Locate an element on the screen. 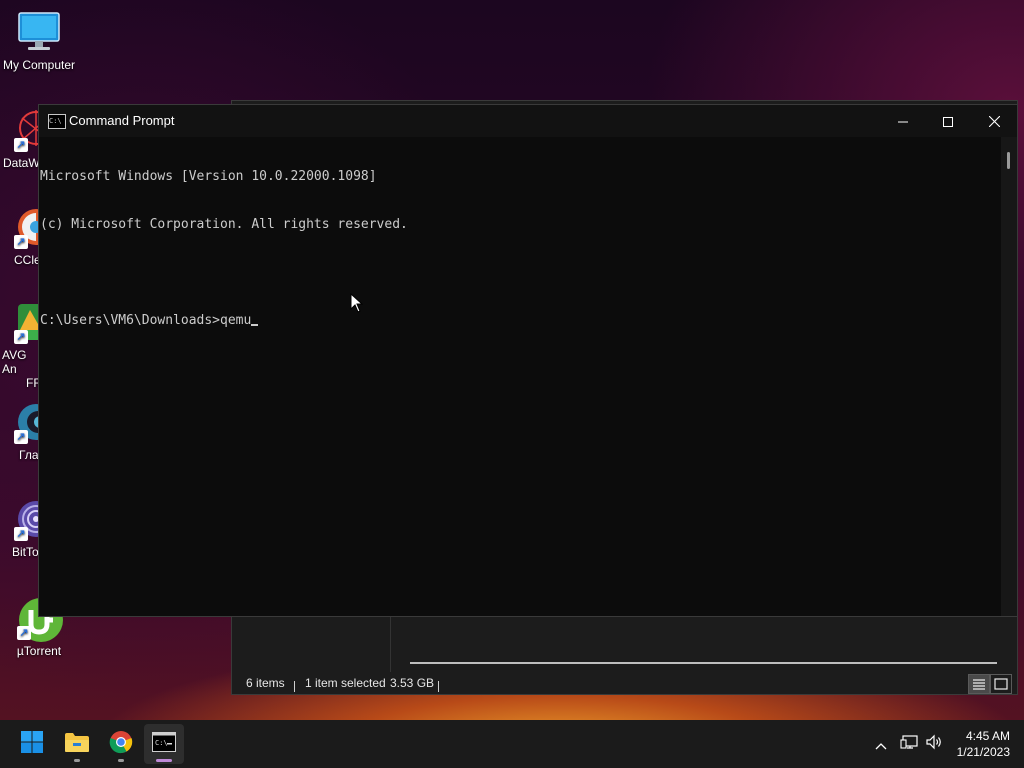  details-view-button is located at coordinates (979, 684).